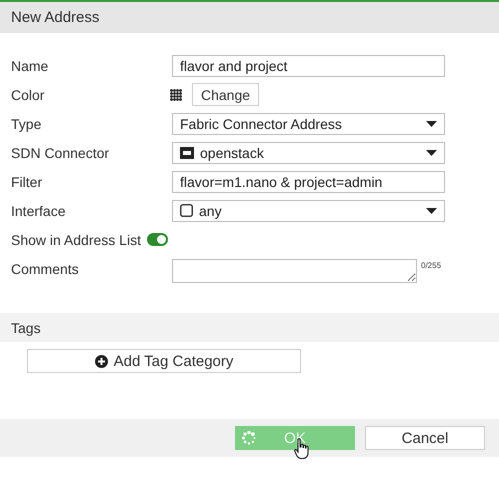 The height and width of the screenshot is (481, 499). What do you see at coordinates (308, 65) in the screenshot?
I see `text-field: flavor and project` at bounding box center [308, 65].